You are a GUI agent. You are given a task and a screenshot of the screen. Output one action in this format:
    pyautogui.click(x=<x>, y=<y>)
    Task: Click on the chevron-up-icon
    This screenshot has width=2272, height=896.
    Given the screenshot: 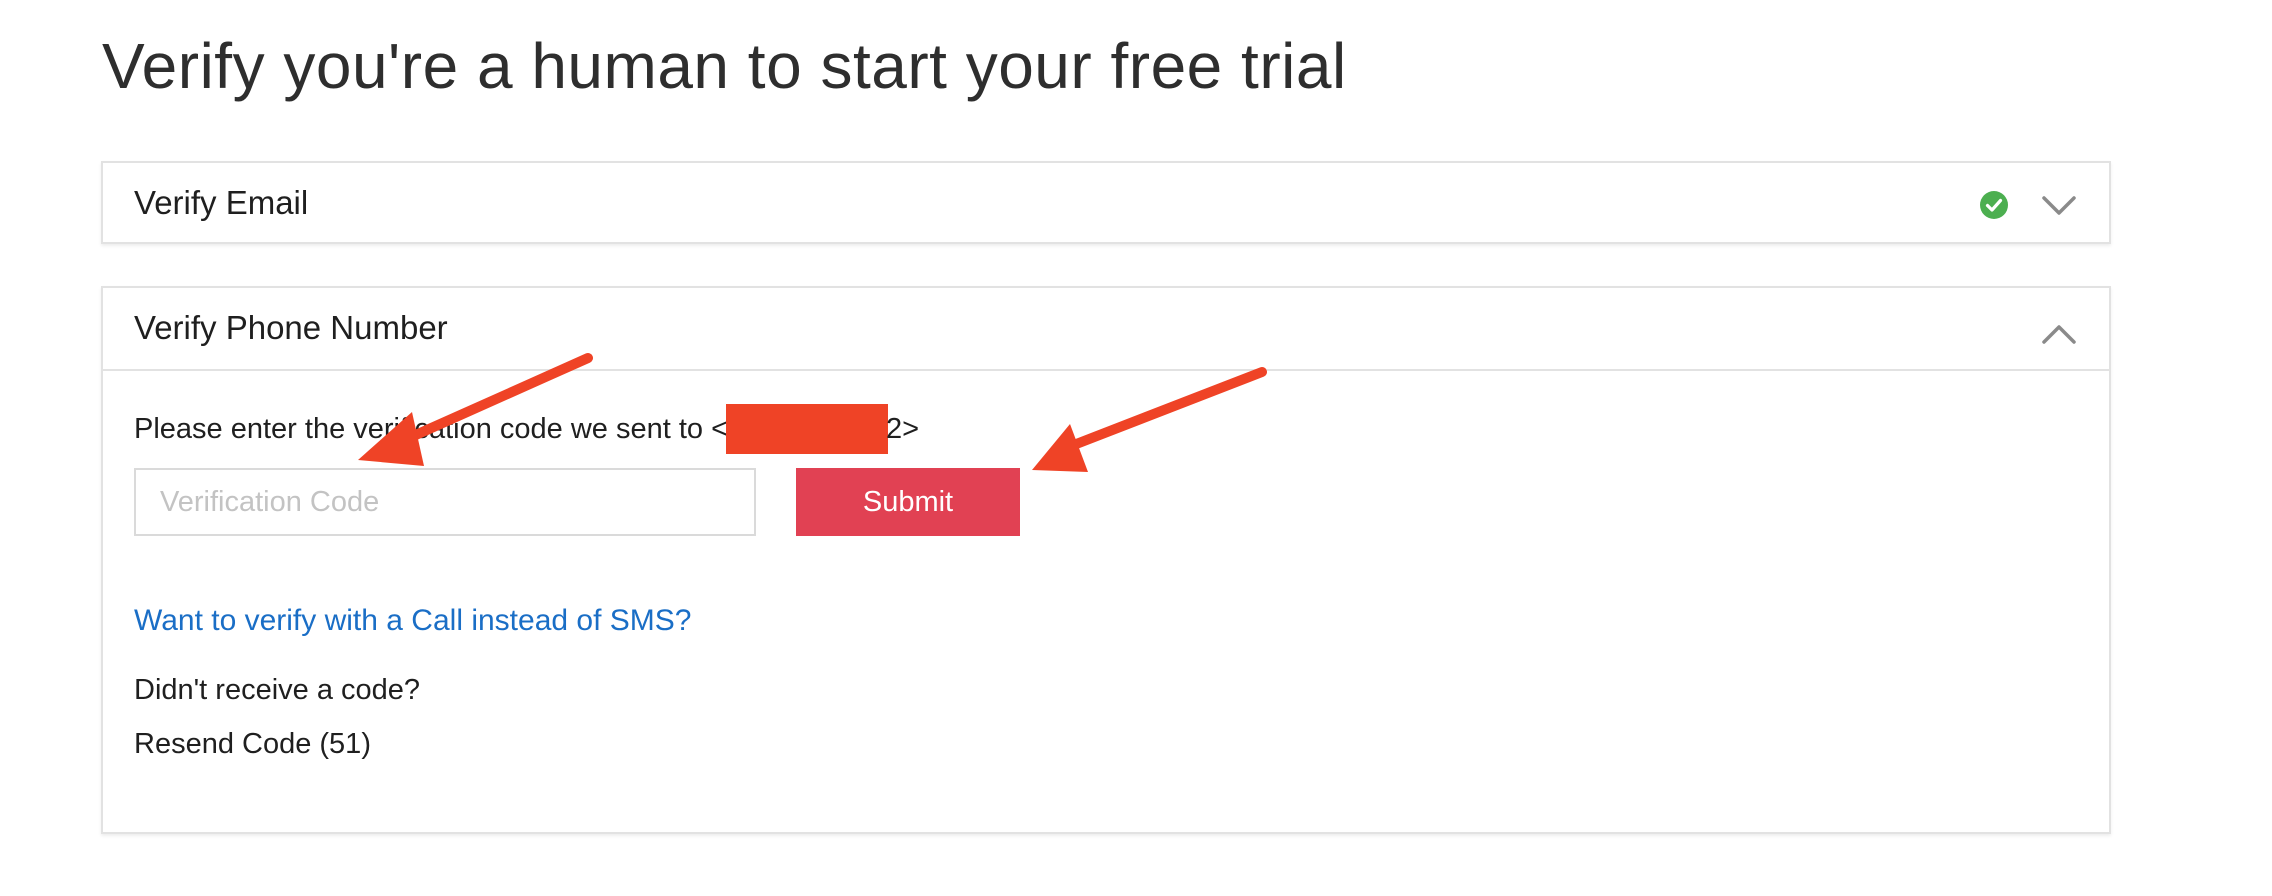 What is the action you would take?
    pyautogui.click(x=2059, y=334)
    